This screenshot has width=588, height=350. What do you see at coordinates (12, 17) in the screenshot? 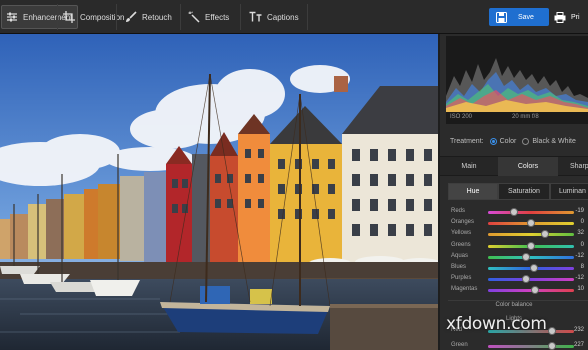
I see `sliders-icon` at bounding box center [12, 17].